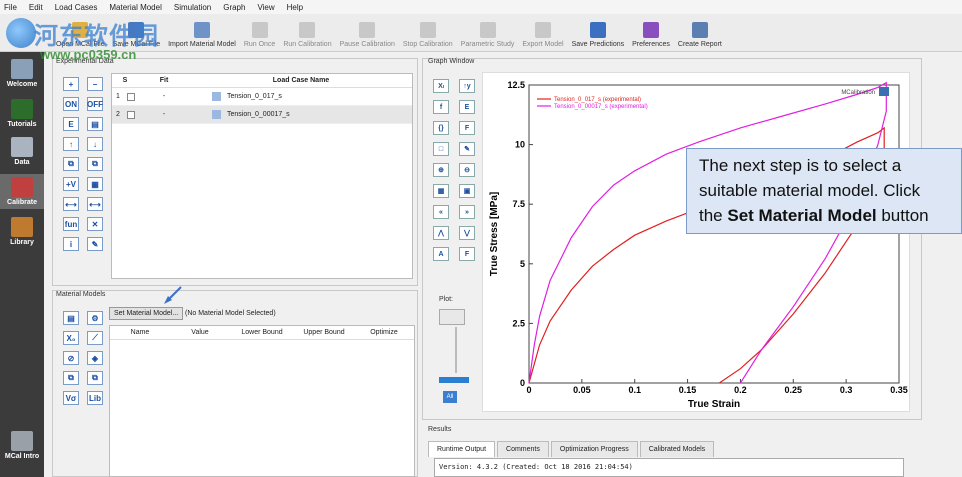 This screenshot has height=477, width=962. What do you see at coordinates (22, 187) in the screenshot?
I see `calibrate-icon` at bounding box center [22, 187].